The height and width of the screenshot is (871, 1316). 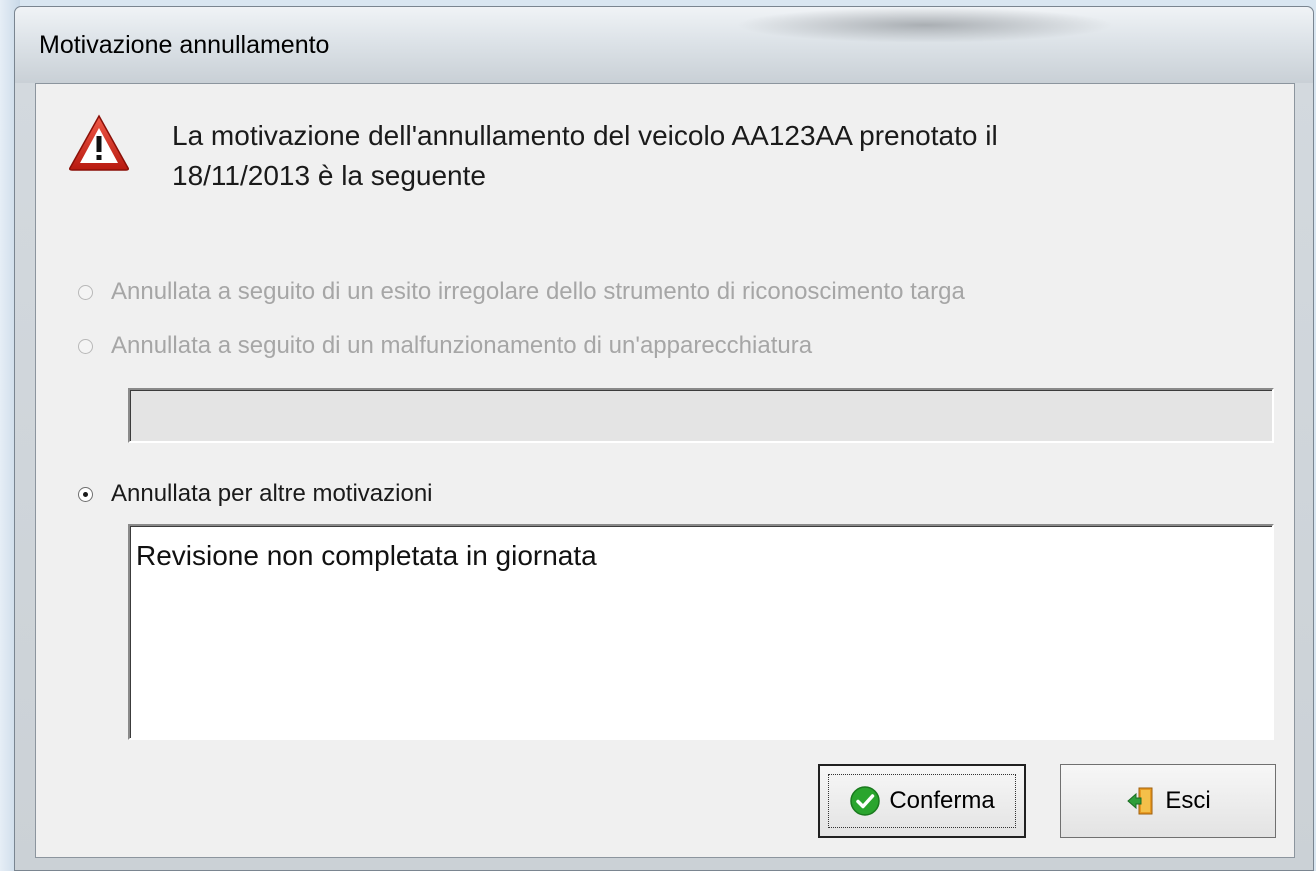 What do you see at coordinates (272, 493) in the screenshot?
I see `option-label: Annullata per altre motivazioni` at bounding box center [272, 493].